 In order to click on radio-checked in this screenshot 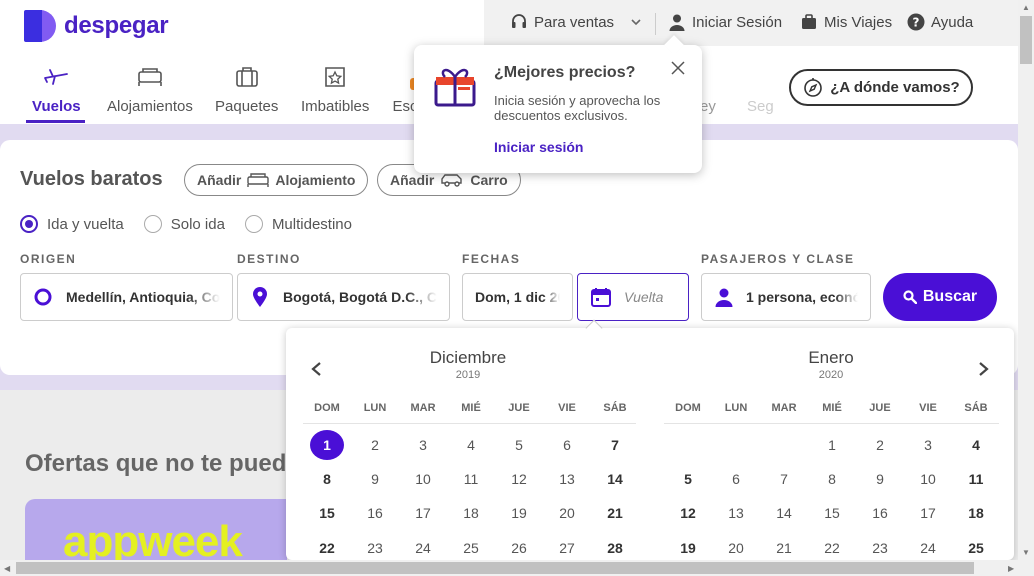, I will do `click(29, 224)`.